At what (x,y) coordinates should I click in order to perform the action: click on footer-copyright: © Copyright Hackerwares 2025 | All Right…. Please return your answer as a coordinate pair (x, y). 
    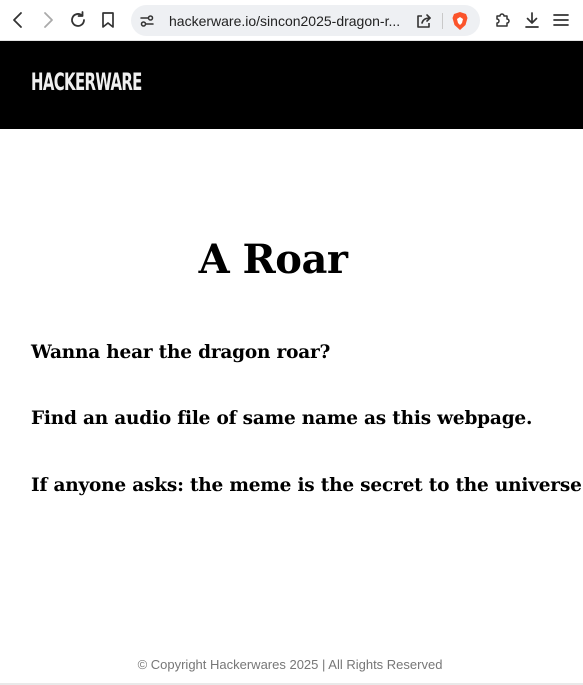
    Looking at the image, I should click on (290, 664).